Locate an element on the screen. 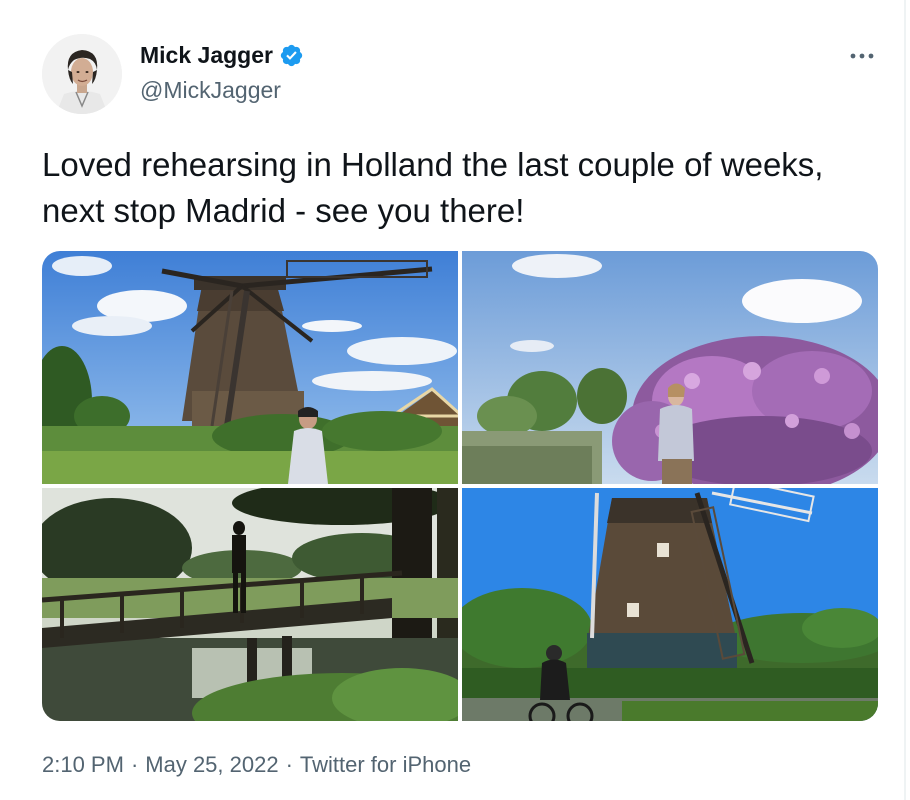 Image resolution: width=910 pixels, height=800 pixels. author-display-name: Mick Jagger is located at coordinates (206, 55).